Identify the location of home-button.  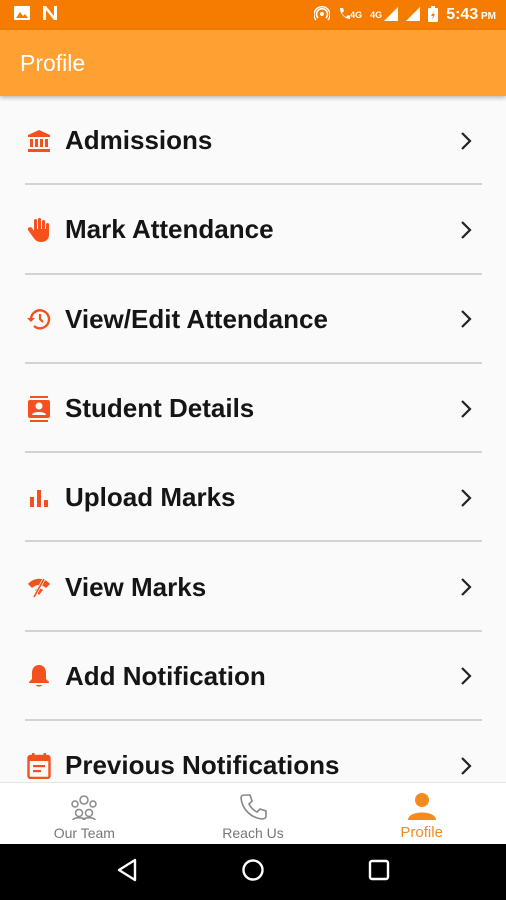
(253, 872).